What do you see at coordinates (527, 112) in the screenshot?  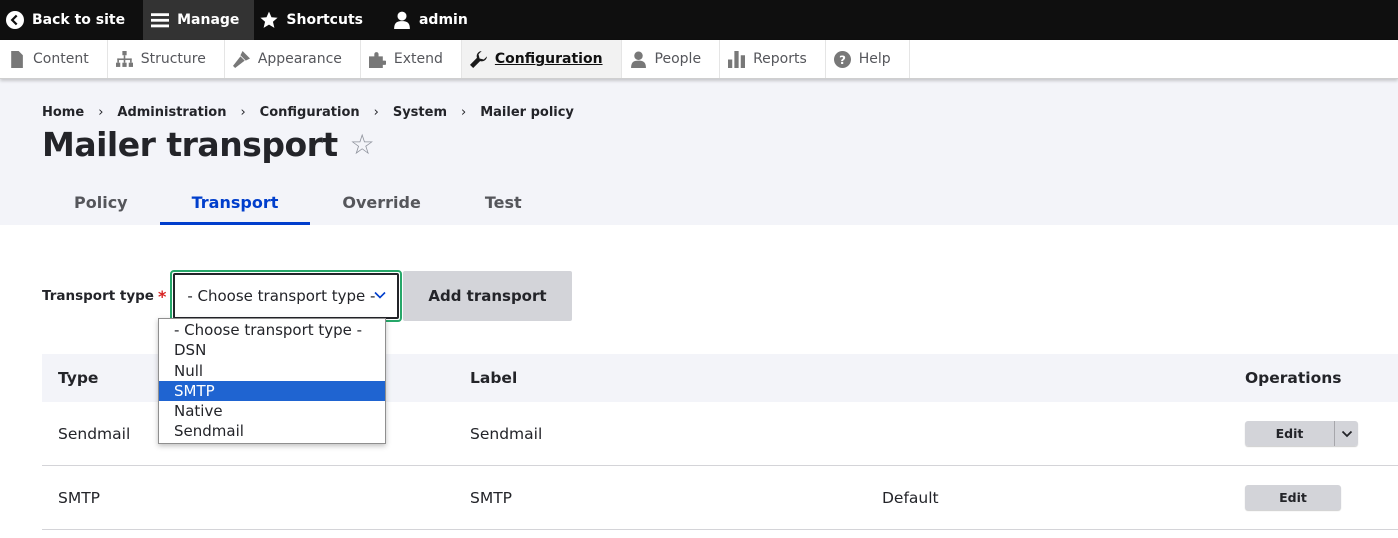 I see `breadcrumb-link: Mailer policy` at bounding box center [527, 112].